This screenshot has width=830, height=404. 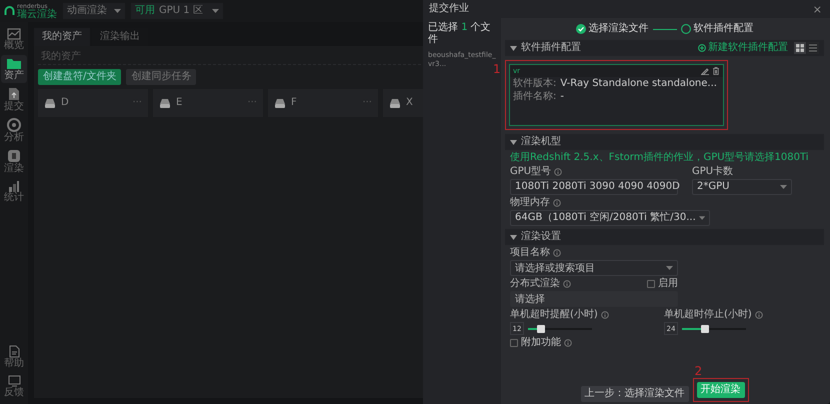 I want to click on notice-text: 使用Redshift 2.5.x、Fstorm插件的作业，GPU型号请选择1080Ti, so click(x=660, y=158).